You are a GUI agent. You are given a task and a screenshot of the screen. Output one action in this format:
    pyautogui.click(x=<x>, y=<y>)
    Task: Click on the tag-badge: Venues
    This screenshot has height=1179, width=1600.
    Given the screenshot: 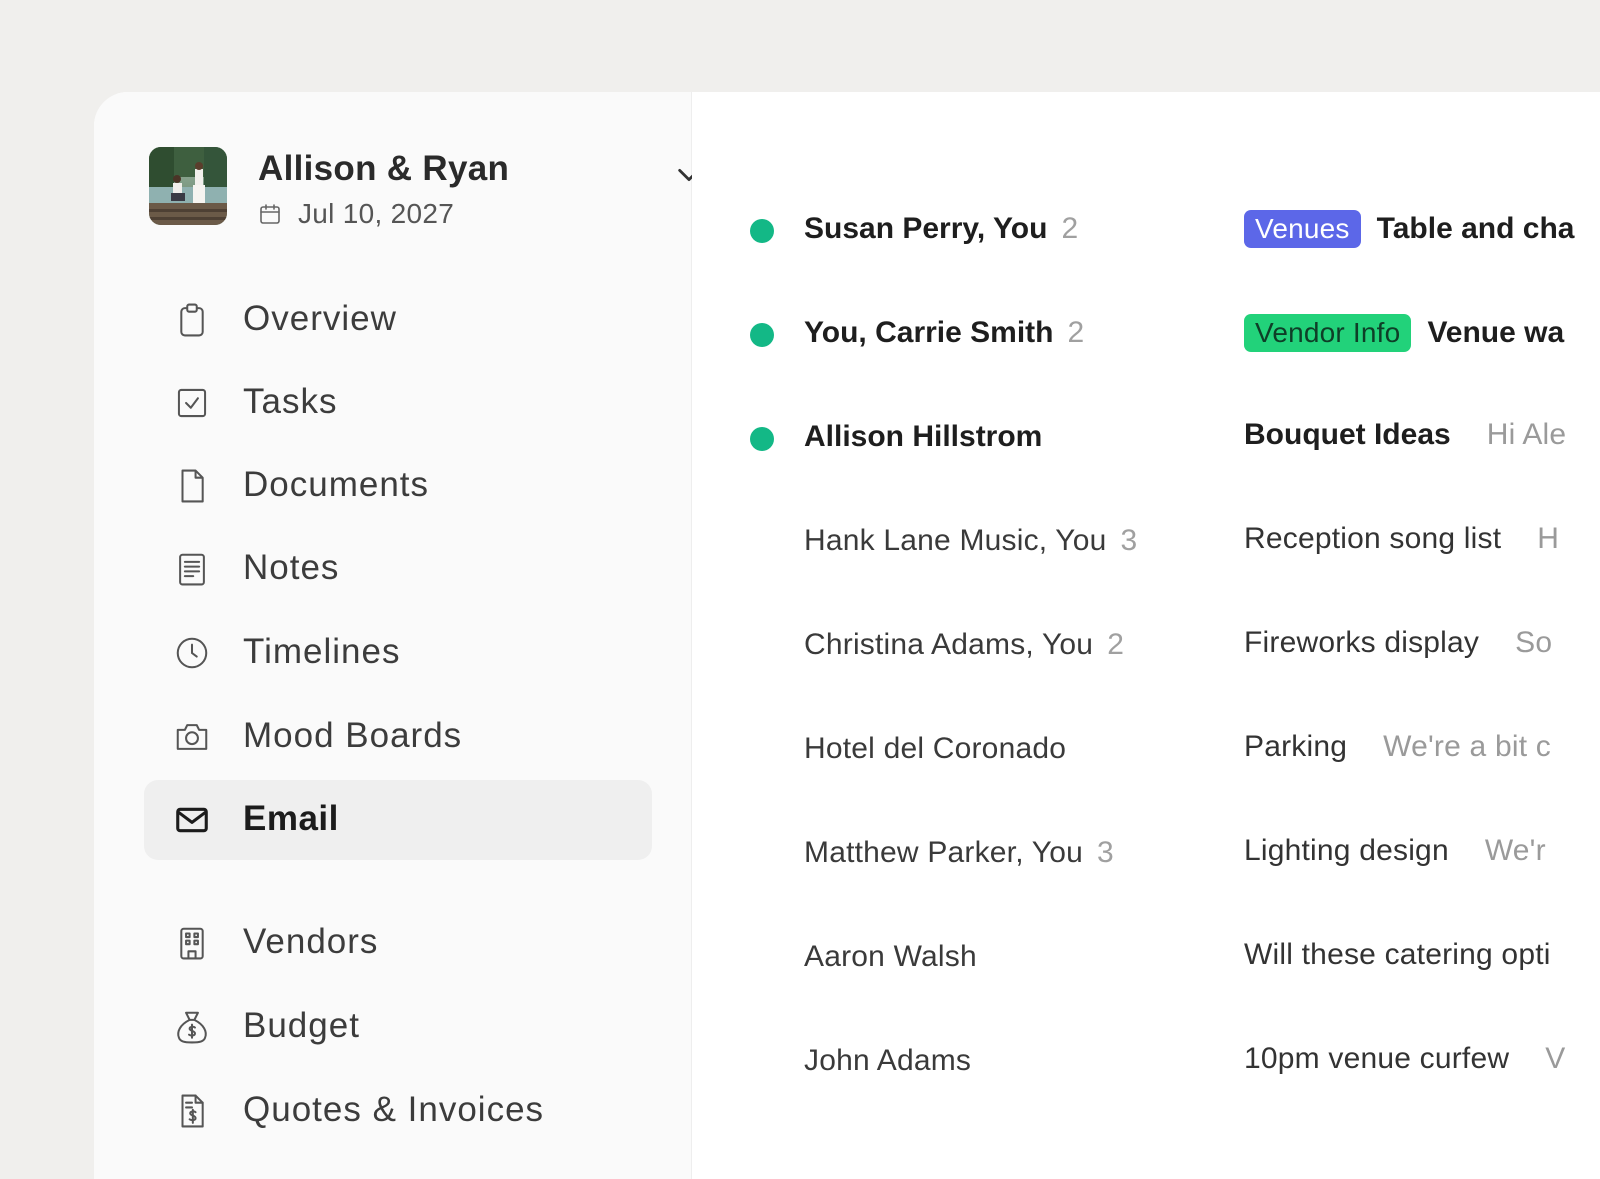 What is the action you would take?
    pyautogui.click(x=1302, y=229)
    